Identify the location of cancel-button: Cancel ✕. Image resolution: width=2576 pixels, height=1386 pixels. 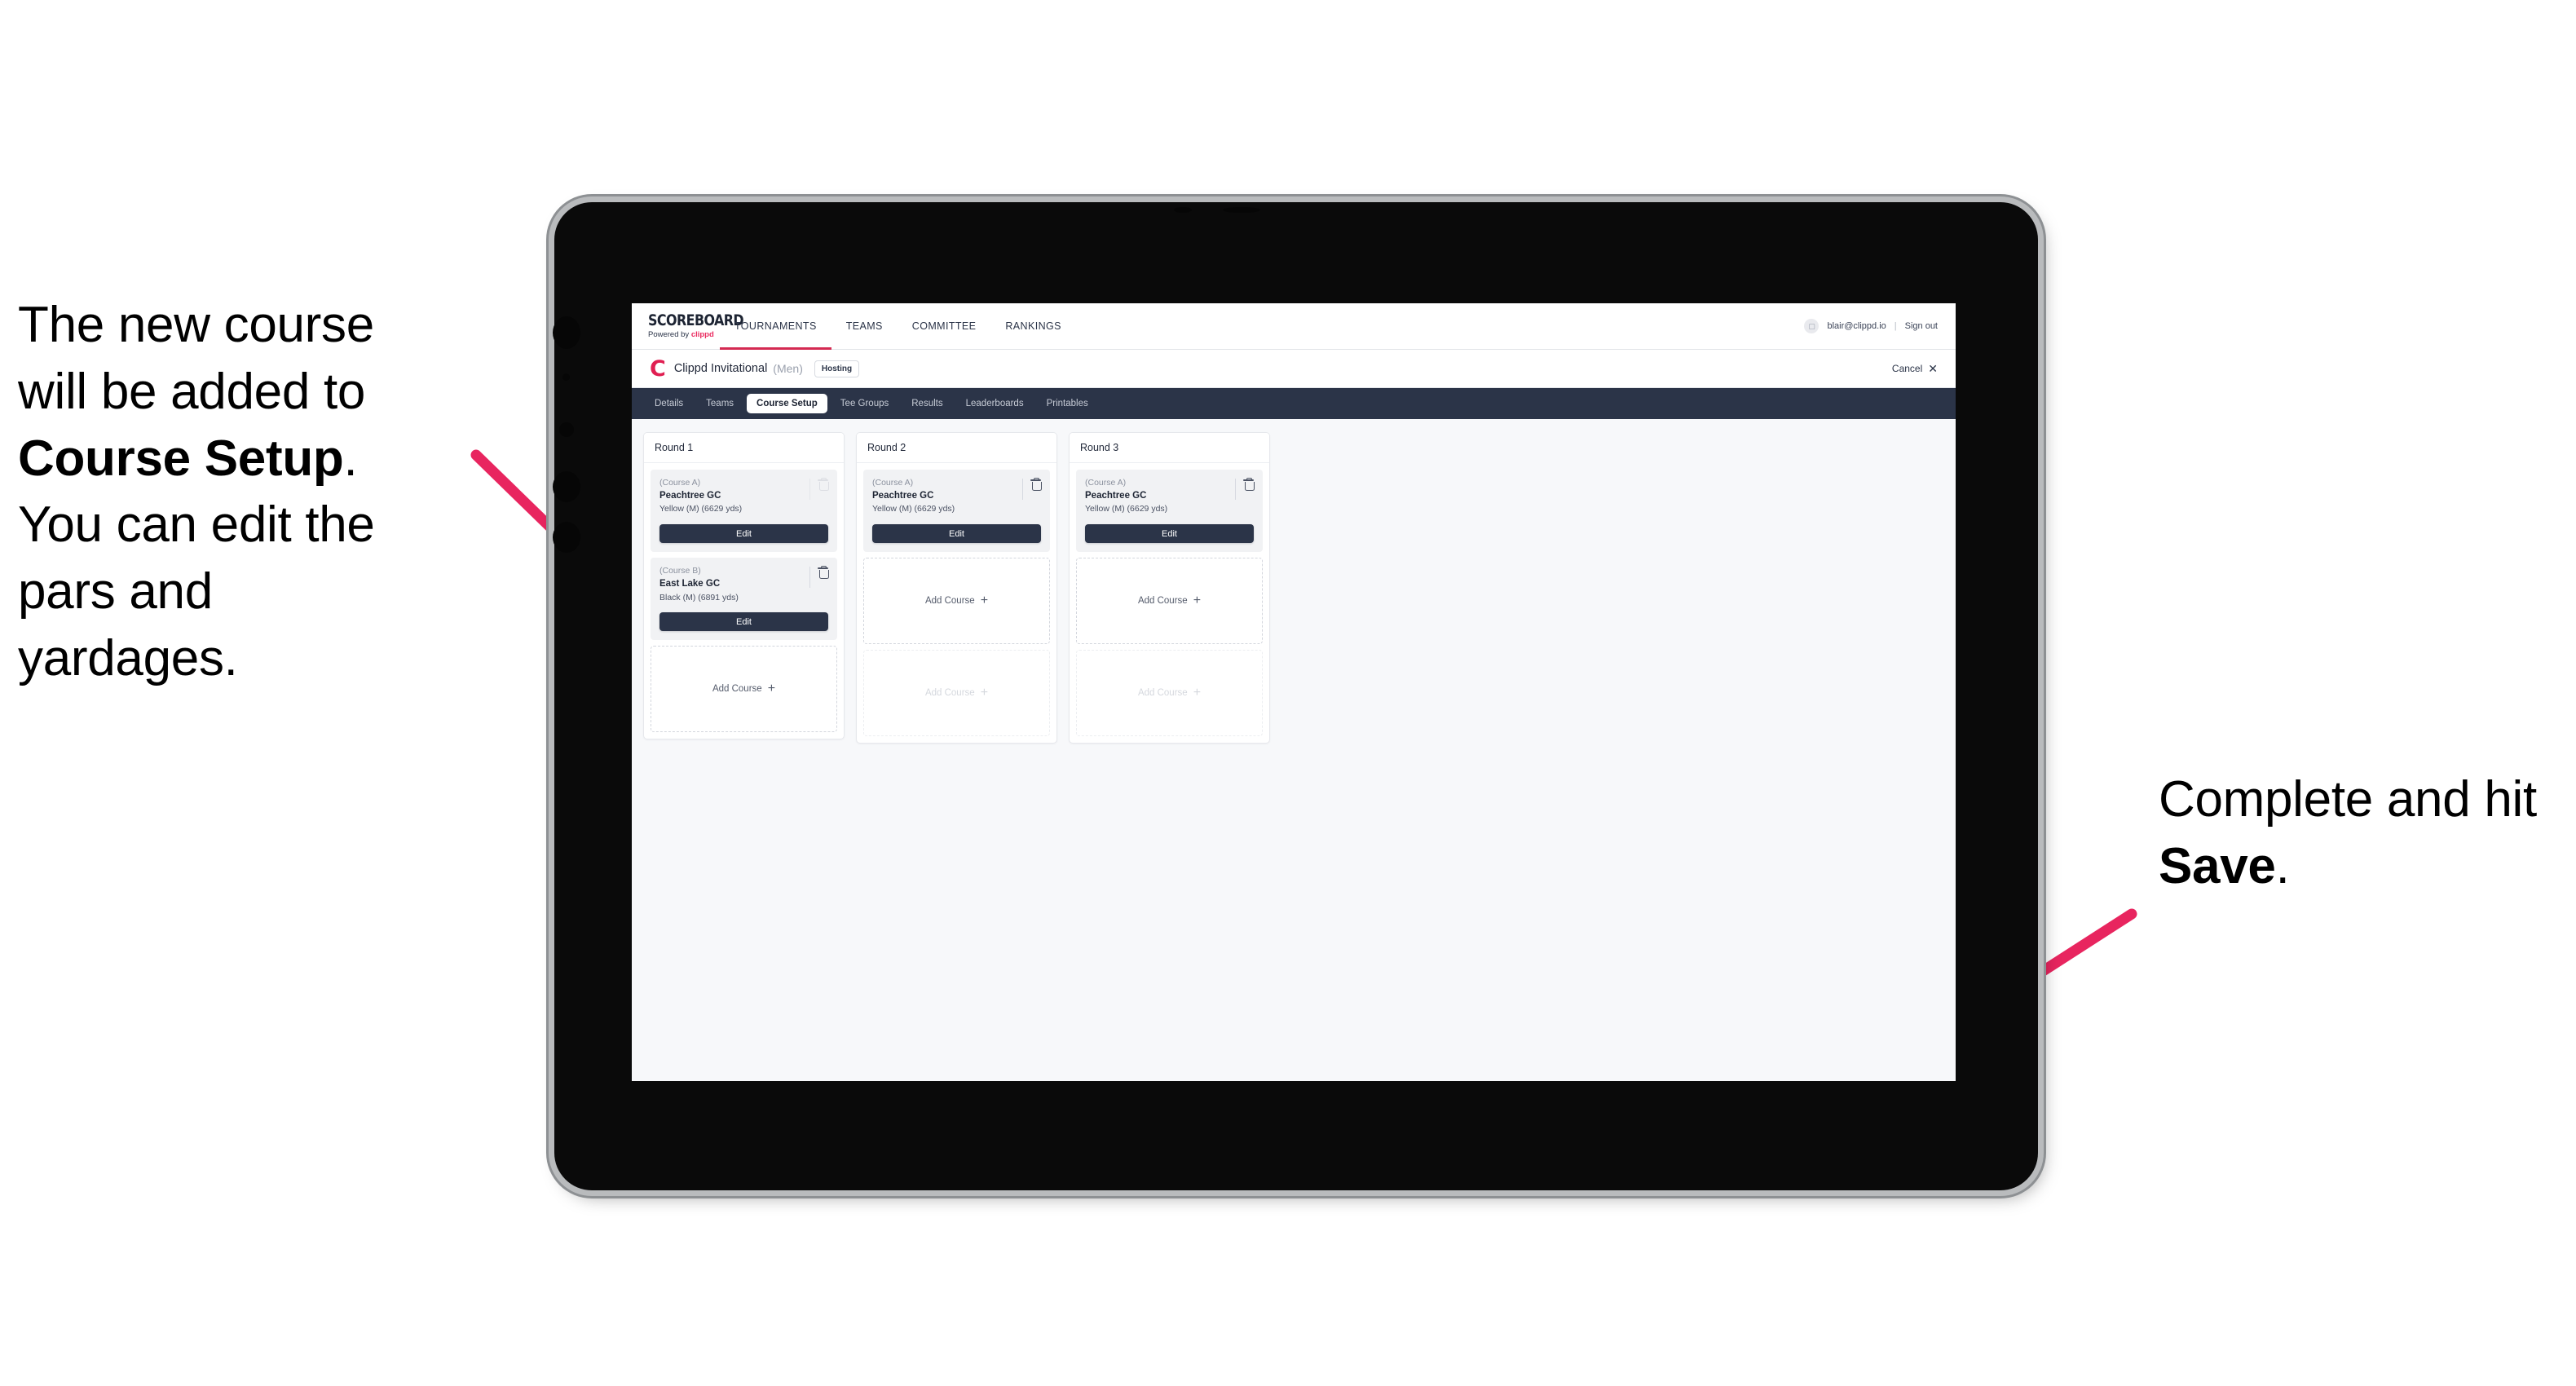
(1915, 368).